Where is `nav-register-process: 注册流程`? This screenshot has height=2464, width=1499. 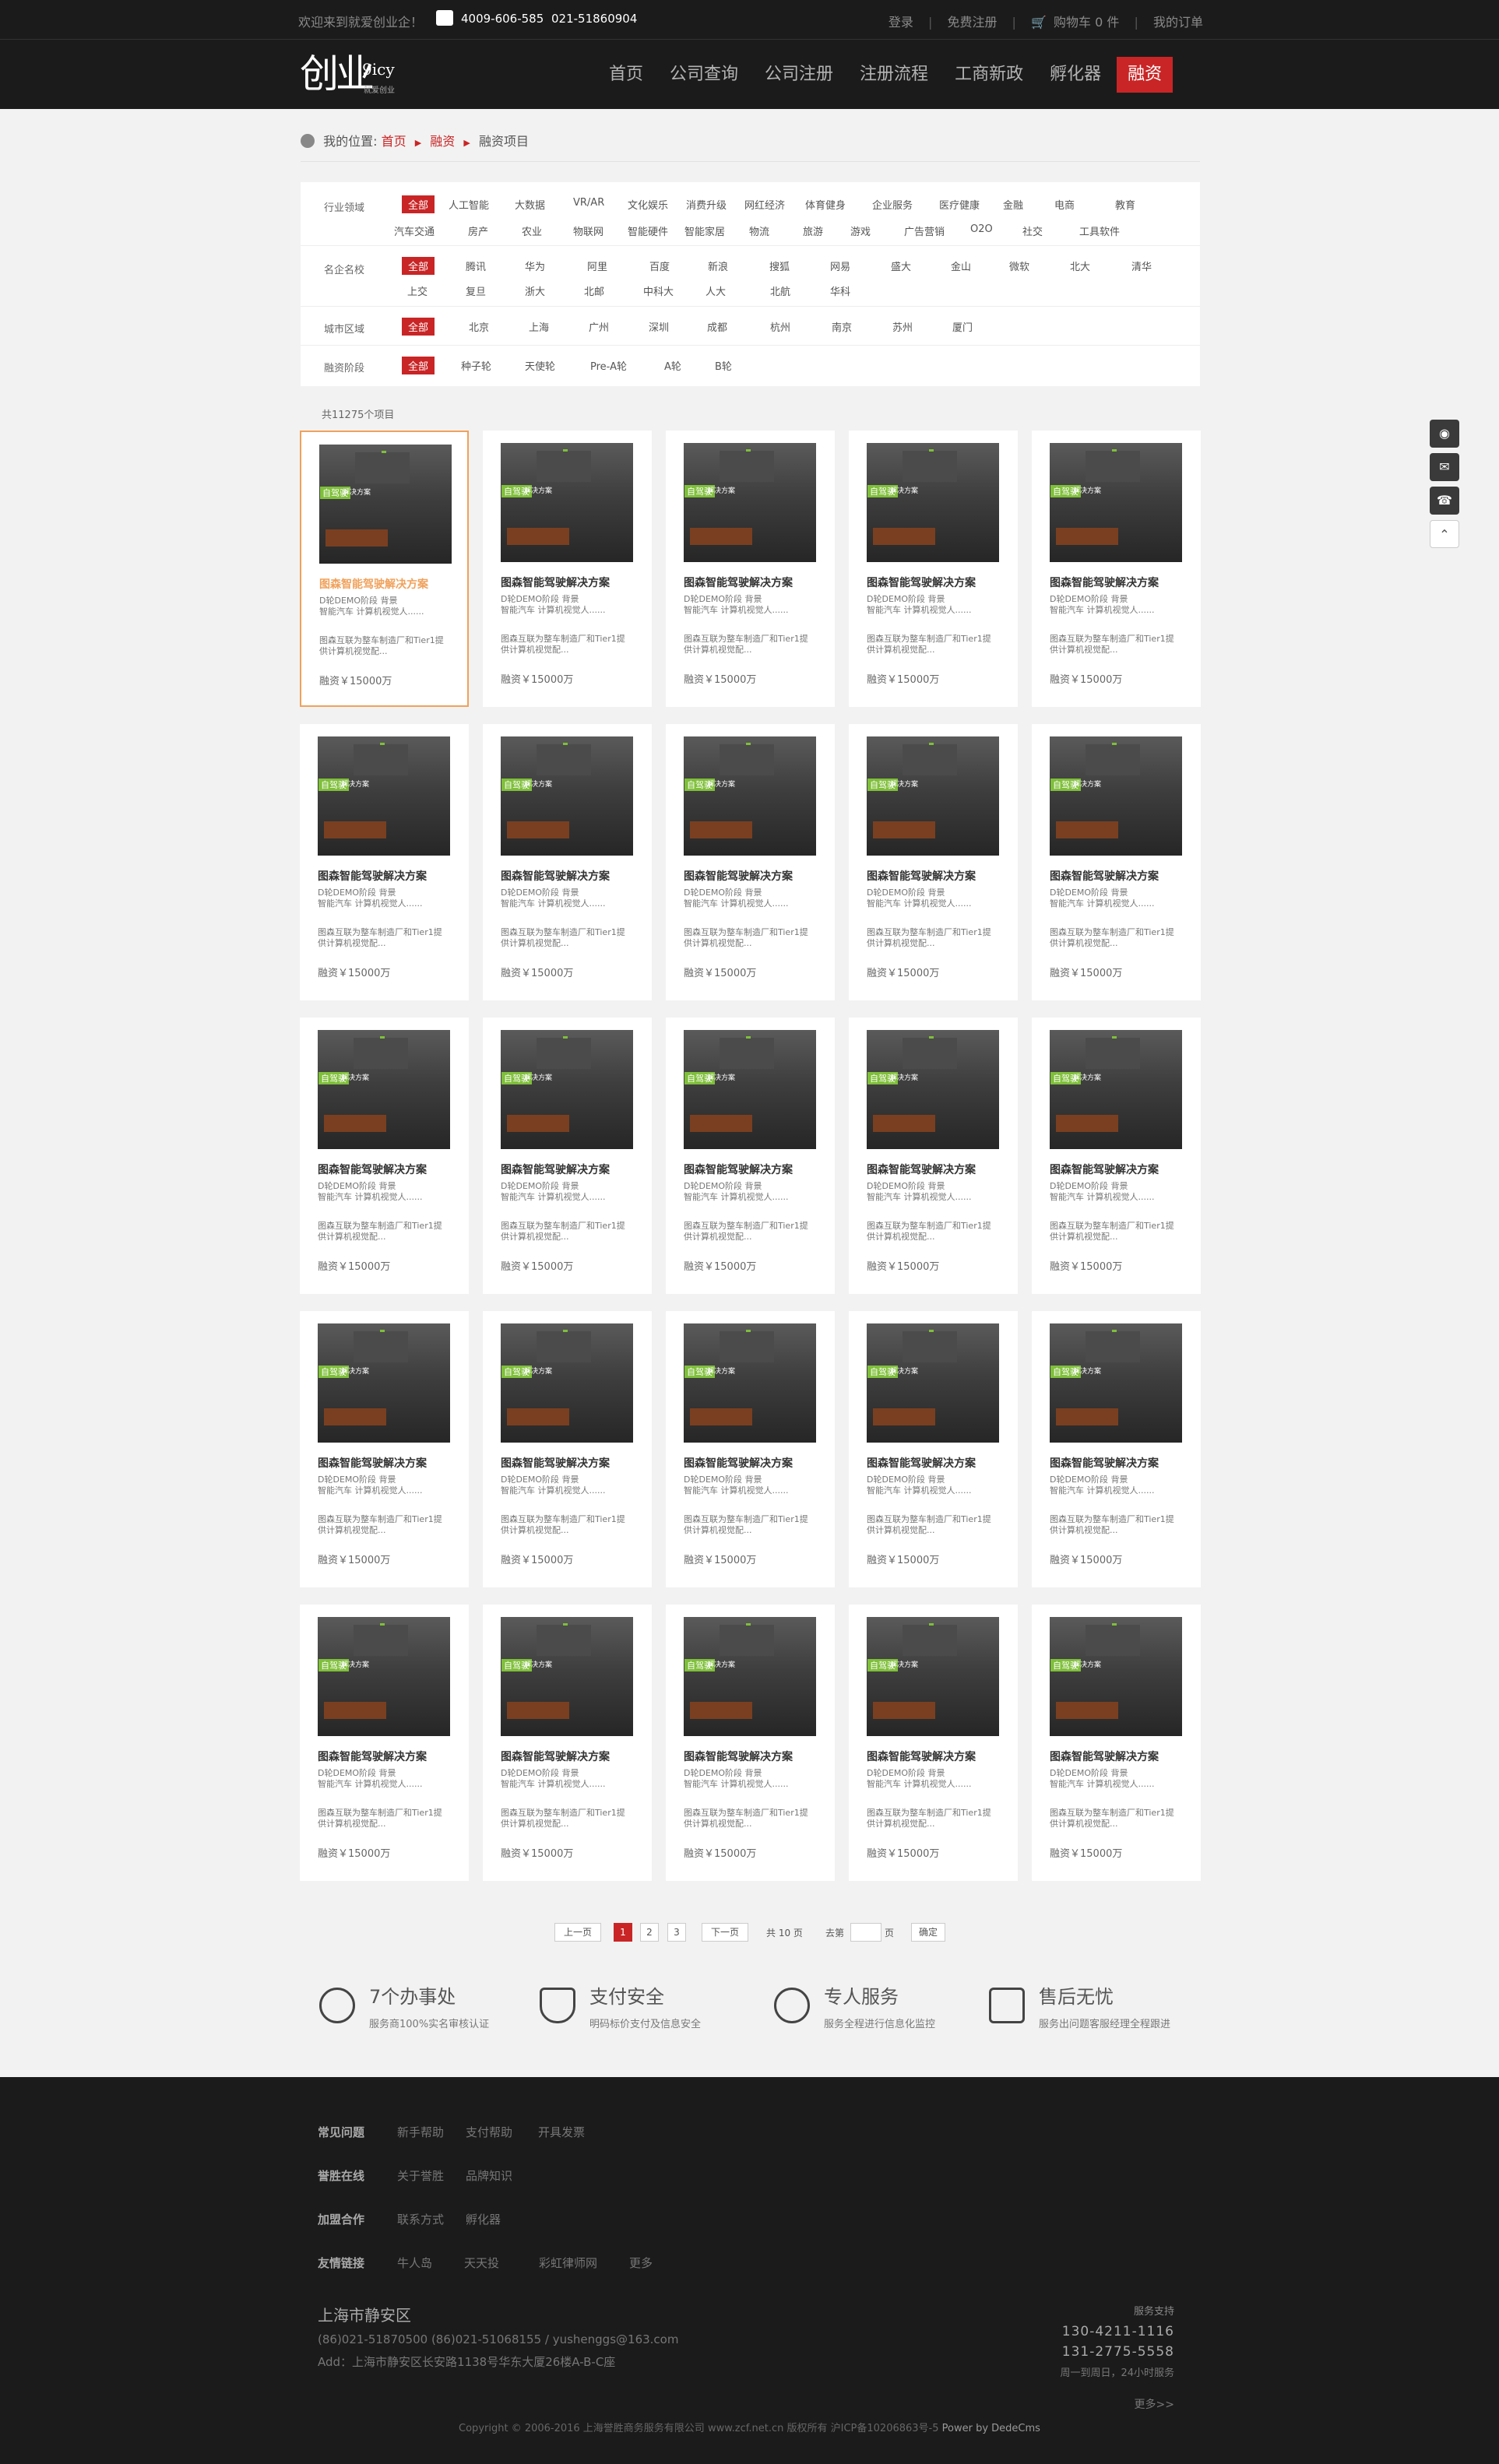 nav-register-process: 注册流程 is located at coordinates (894, 75).